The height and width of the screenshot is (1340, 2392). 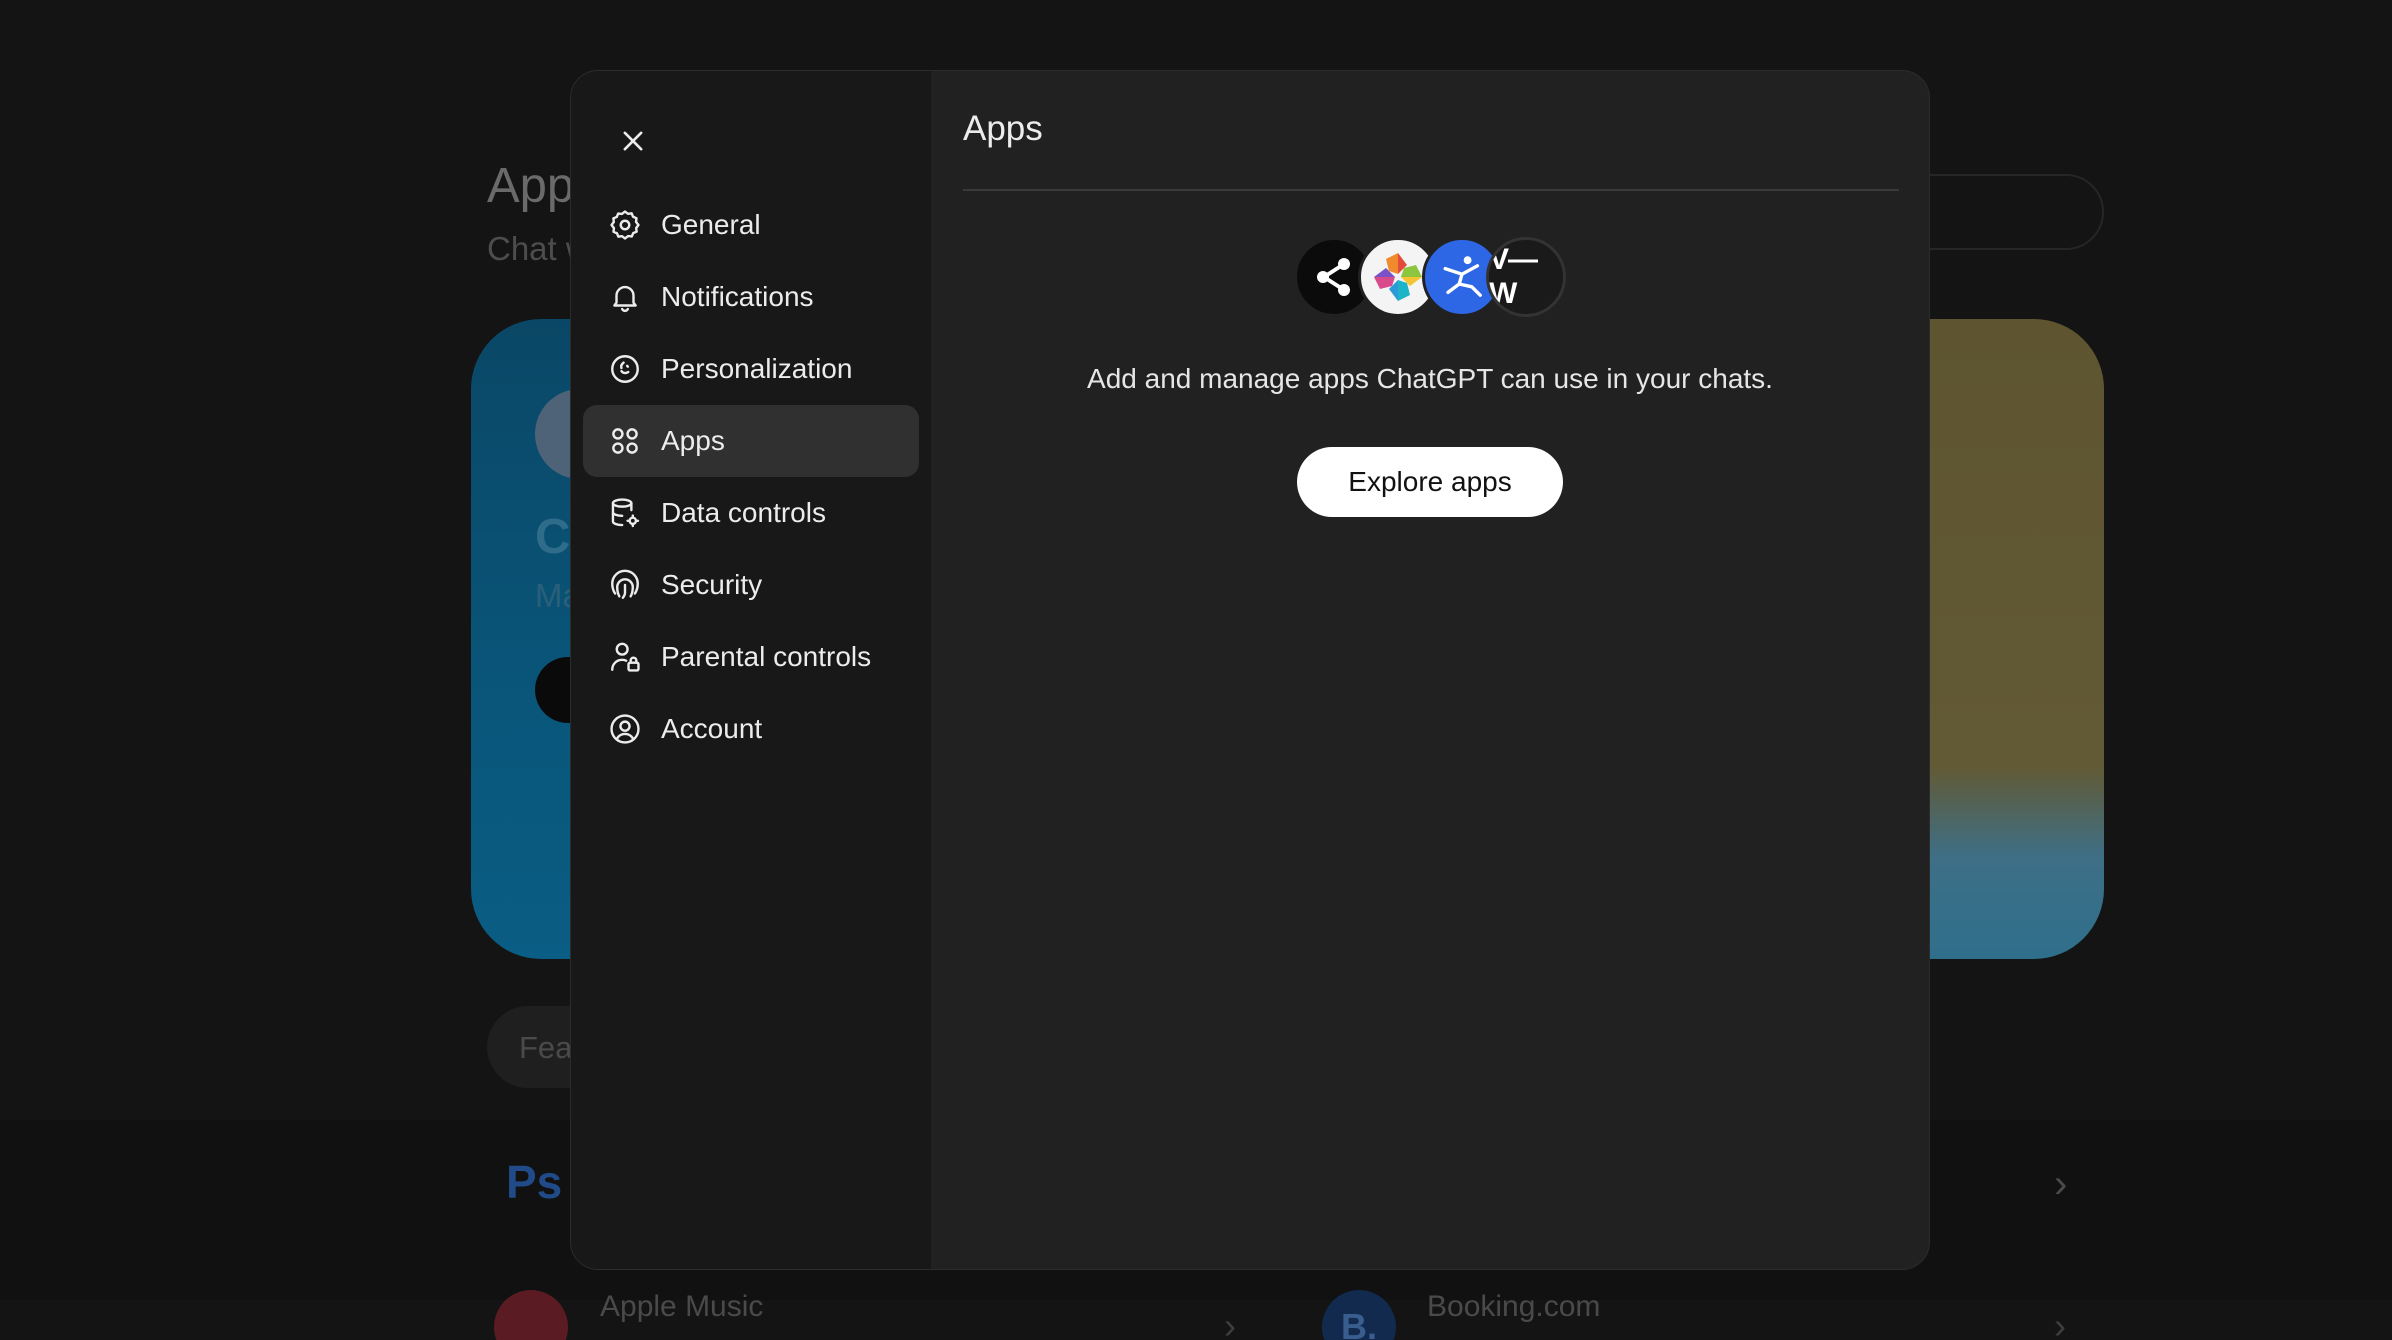 What do you see at coordinates (553, 537) in the screenshot?
I see `bg-card-title: C` at bounding box center [553, 537].